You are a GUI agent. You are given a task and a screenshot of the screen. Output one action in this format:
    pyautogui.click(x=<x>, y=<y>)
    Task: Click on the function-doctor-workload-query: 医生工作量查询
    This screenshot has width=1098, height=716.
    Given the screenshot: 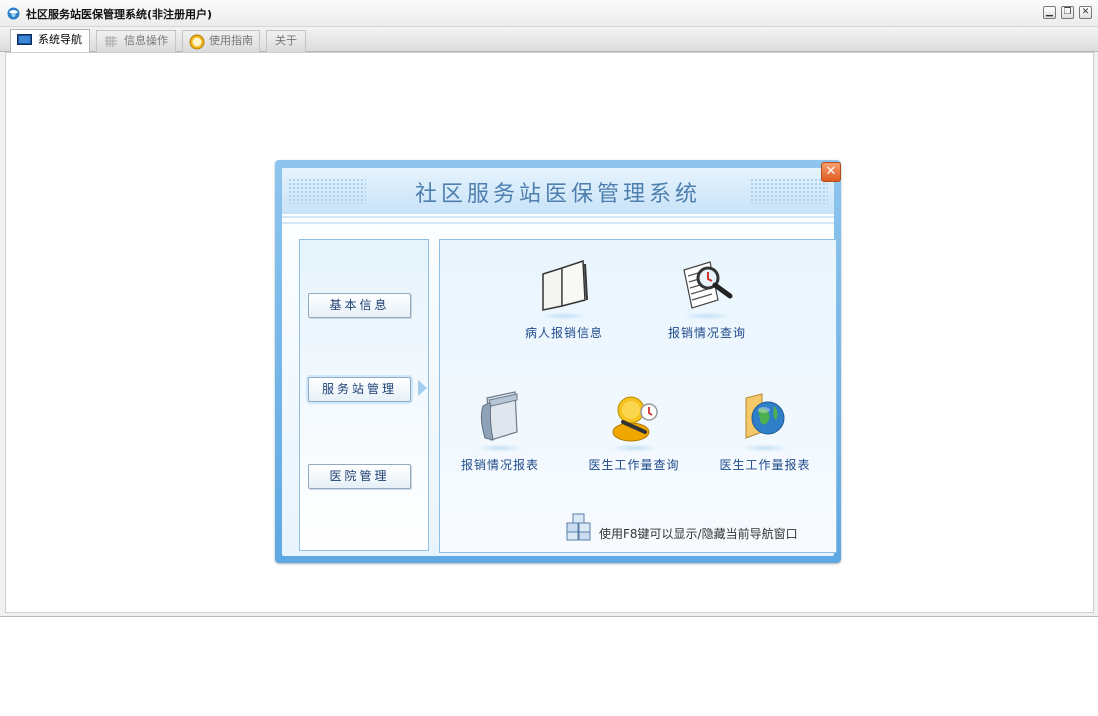 What is the action you would take?
    pyautogui.click(x=634, y=430)
    